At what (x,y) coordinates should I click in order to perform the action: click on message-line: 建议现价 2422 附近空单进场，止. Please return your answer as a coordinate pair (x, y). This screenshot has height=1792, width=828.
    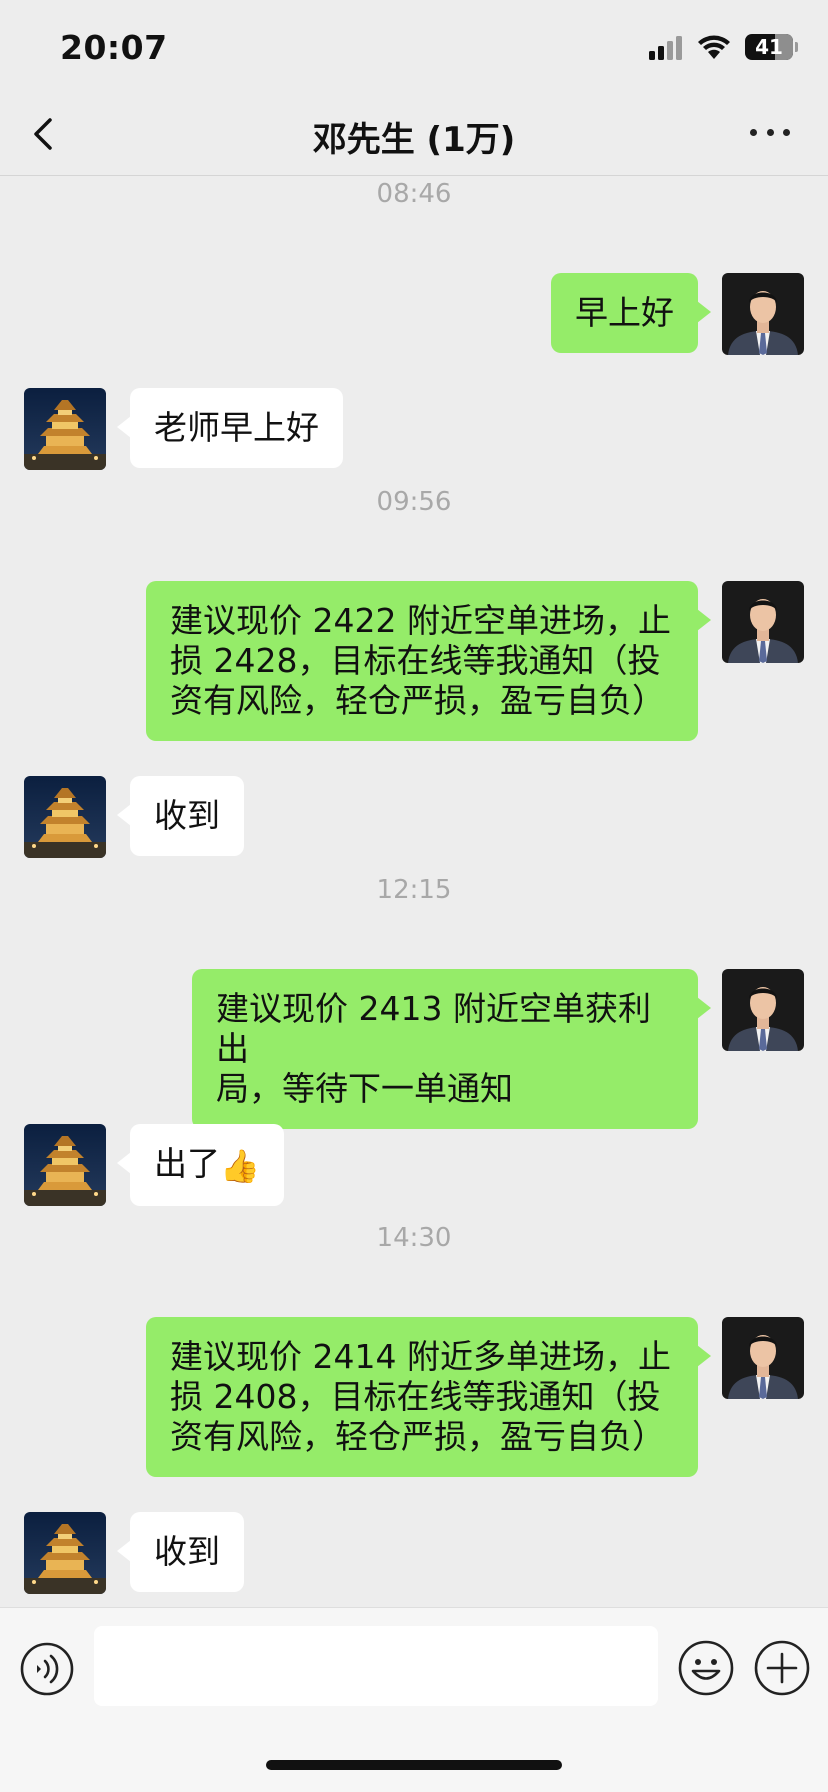
    Looking at the image, I should click on (420, 620).